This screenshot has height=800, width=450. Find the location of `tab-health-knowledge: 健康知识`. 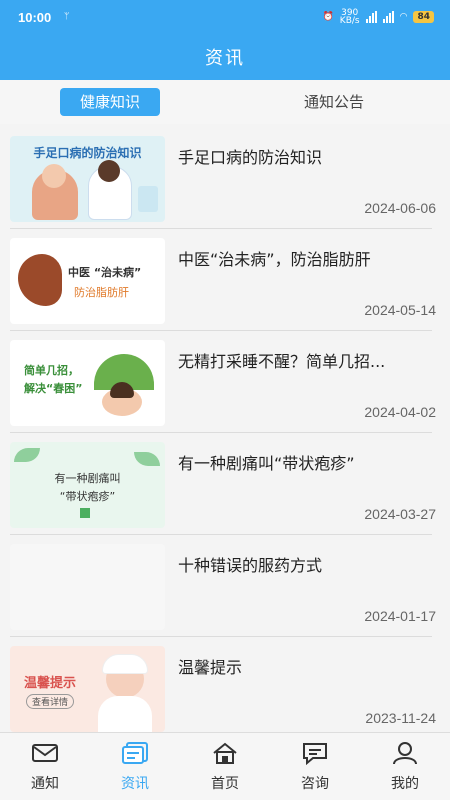

tab-health-knowledge: 健康知识 is located at coordinates (110, 102).